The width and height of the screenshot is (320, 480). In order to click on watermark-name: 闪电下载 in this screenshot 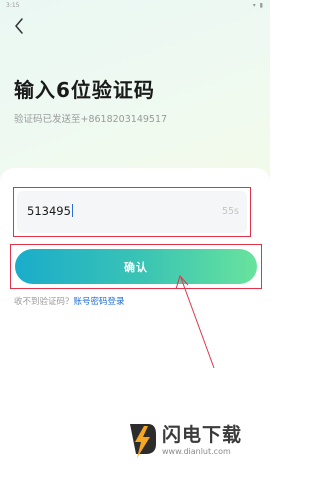, I will do `click(202, 435)`.